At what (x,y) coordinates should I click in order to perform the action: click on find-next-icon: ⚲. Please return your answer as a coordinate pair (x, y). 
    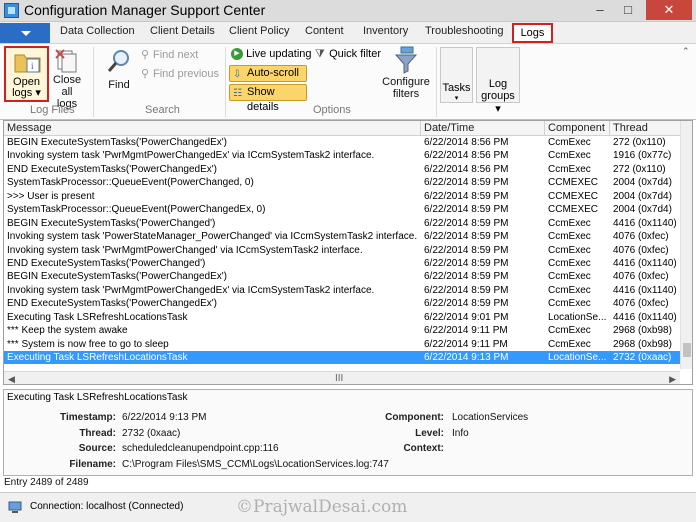
    Looking at the image, I should click on (145, 55).